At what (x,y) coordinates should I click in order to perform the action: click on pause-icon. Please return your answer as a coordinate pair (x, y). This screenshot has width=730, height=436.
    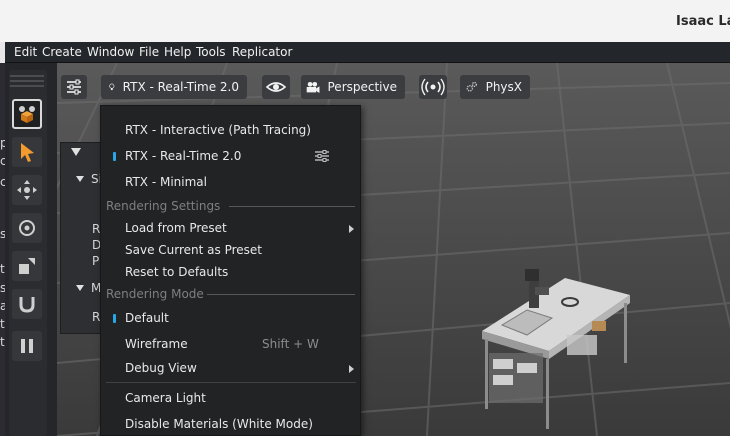
    Looking at the image, I should click on (27, 346).